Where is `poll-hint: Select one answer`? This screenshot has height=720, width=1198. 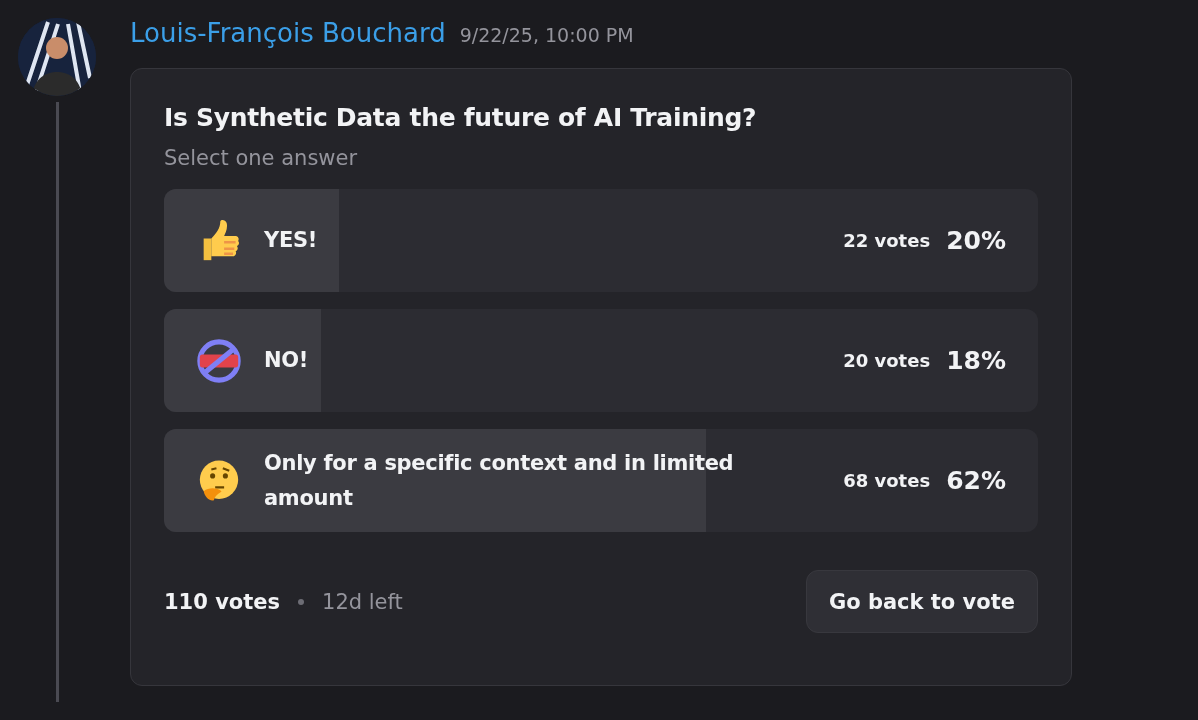
poll-hint: Select one answer is located at coordinates (261, 158).